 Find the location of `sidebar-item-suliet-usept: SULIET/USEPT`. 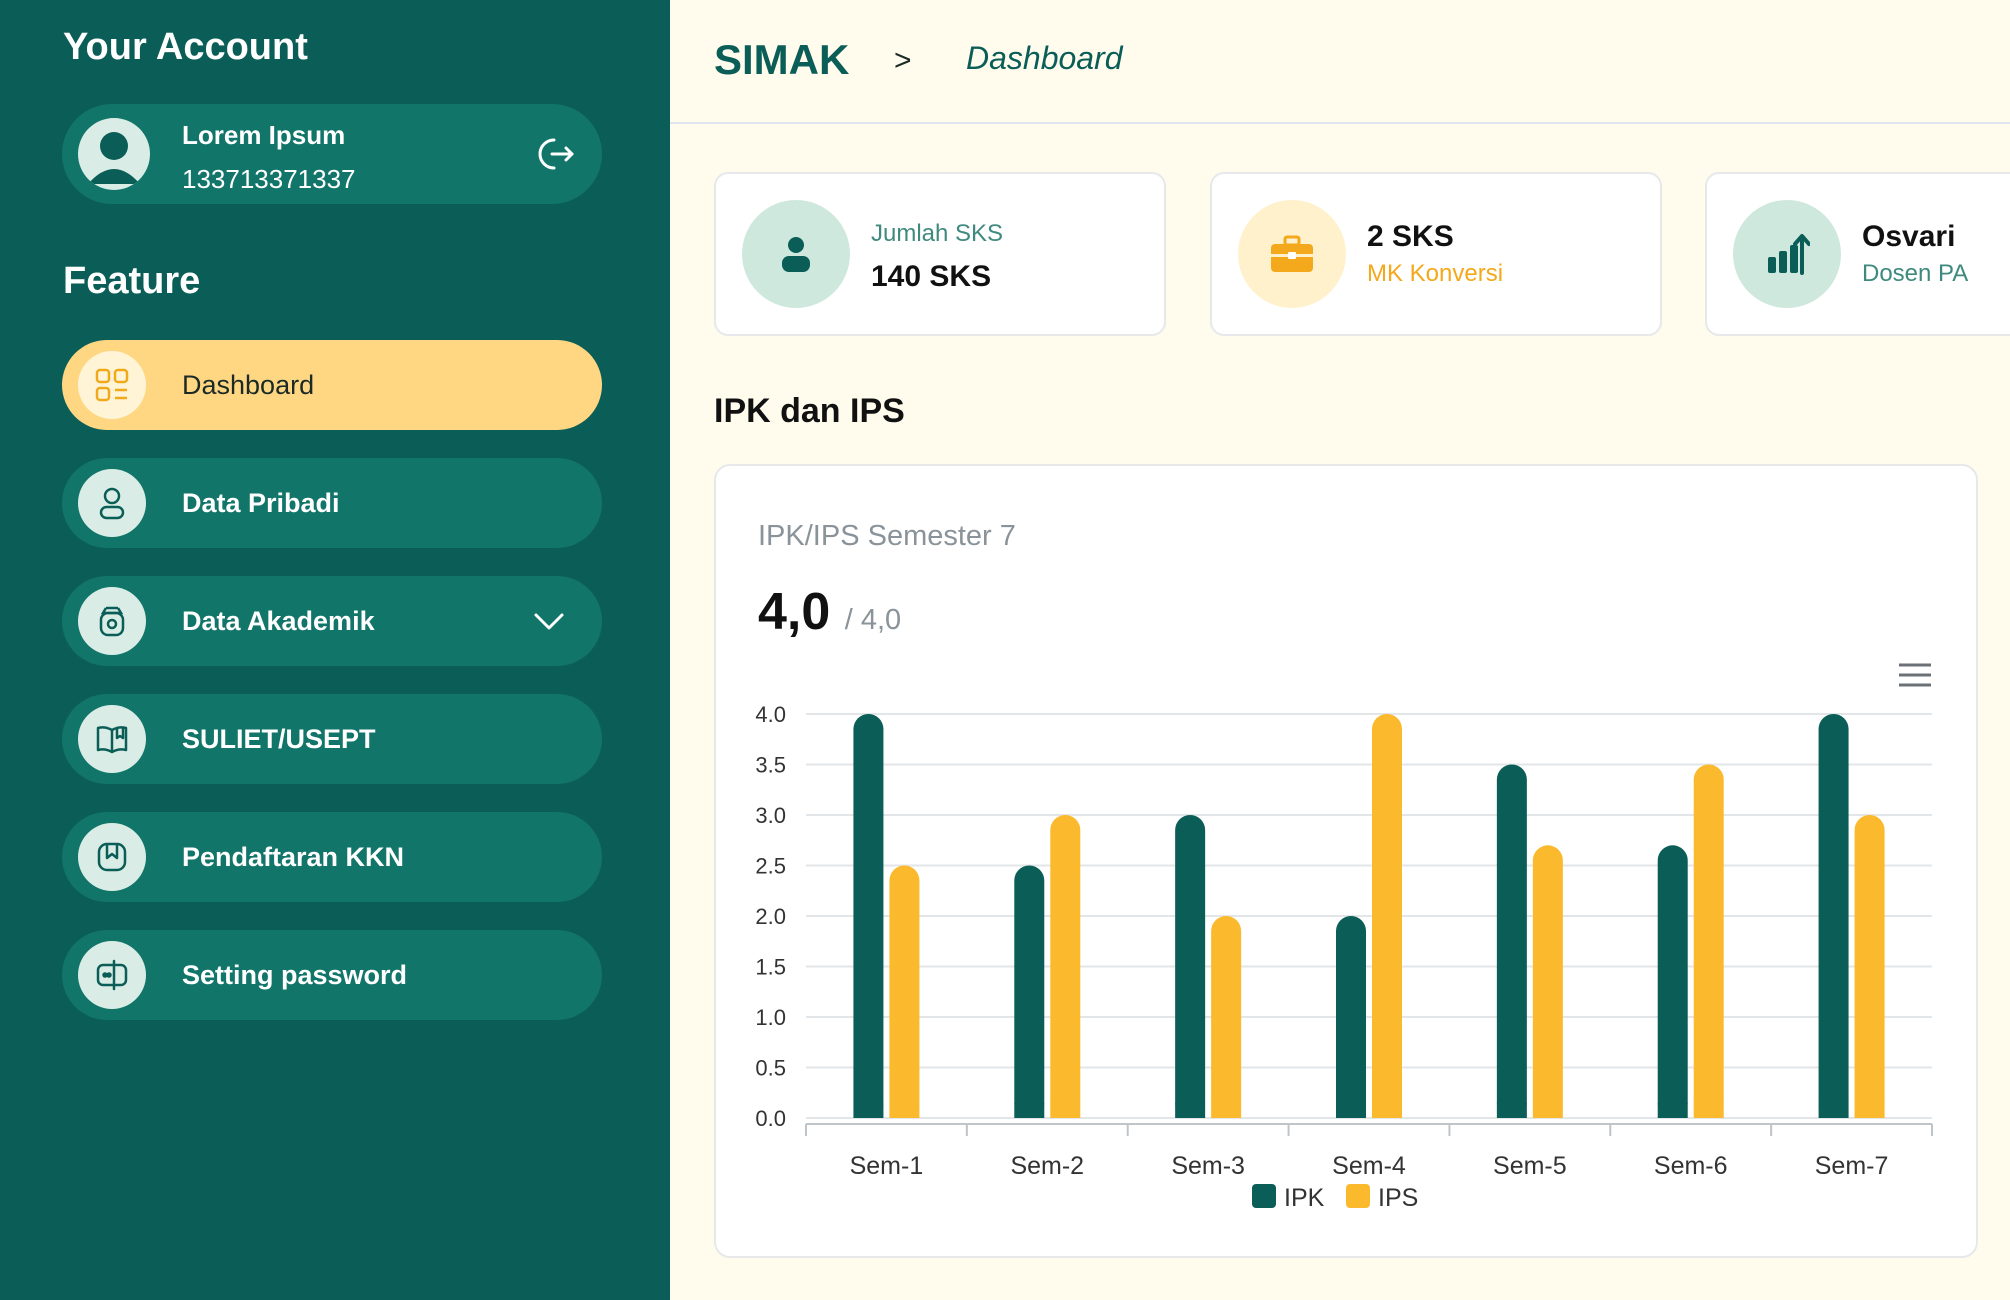

sidebar-item-suliet-usept: SULIET/USEPT is located at coordinates (332, 739).